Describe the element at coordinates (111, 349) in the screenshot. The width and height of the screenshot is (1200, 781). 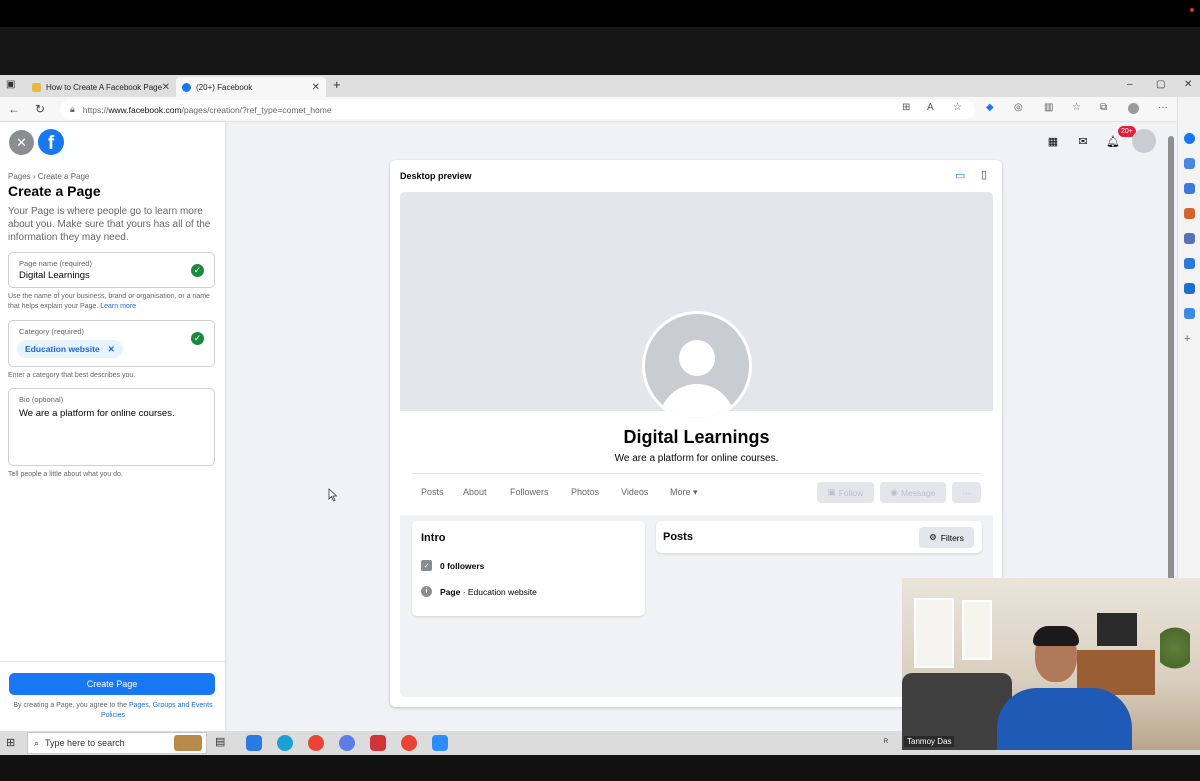
I see `chip-remove-icon: ✕` at that location.